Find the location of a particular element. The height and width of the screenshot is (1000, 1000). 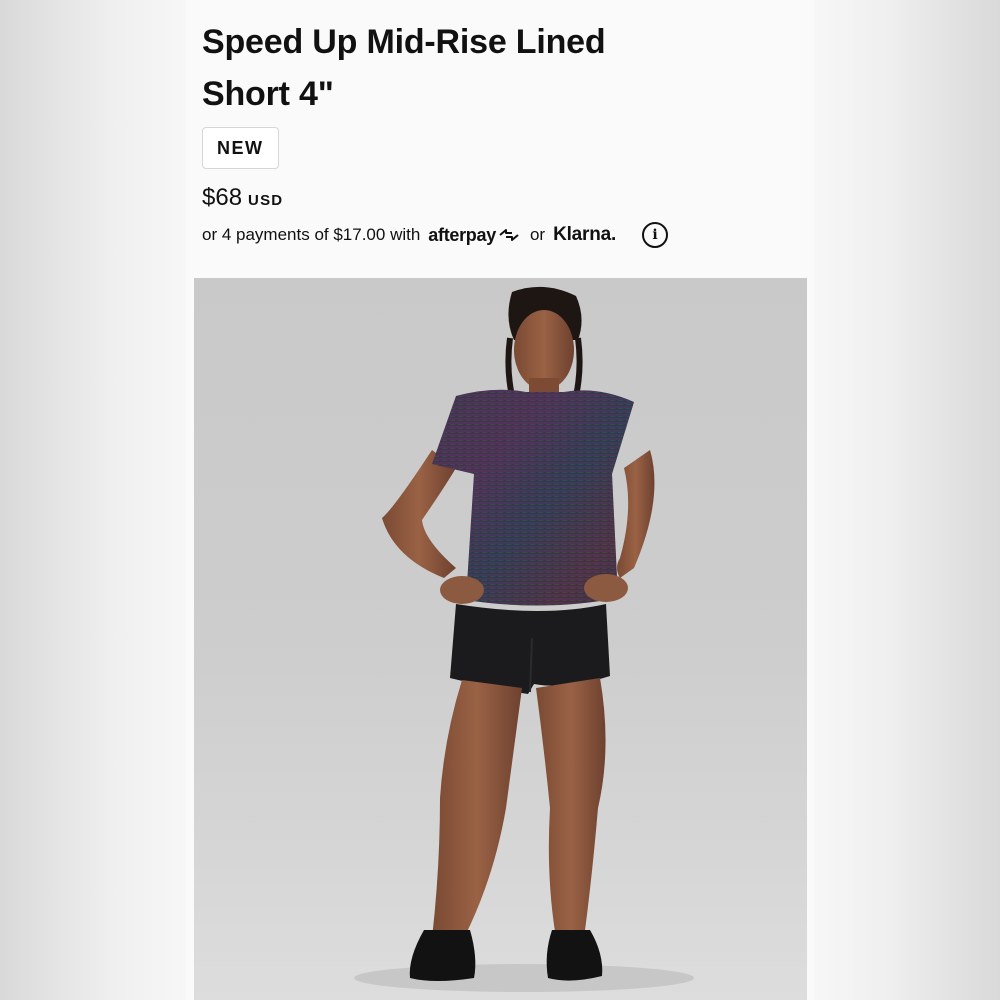

product-title: Speed Up Mid-Rise Lined Short 4" is located at coordinates (404, 68).